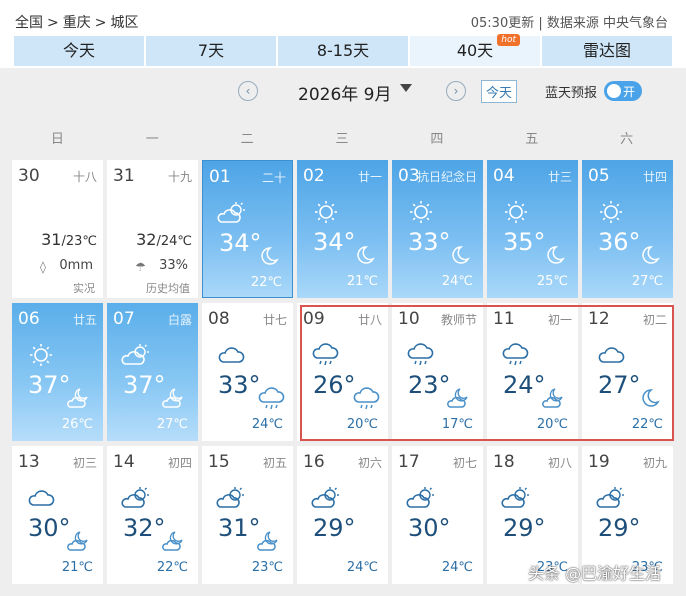 The width and height of the screenshot is (686, 596). What do you see at coordinates (247, 515) in the screenshot?
I see `day-cell-15: 15 初五 31° 23℃` at bounding box center [247, 515].